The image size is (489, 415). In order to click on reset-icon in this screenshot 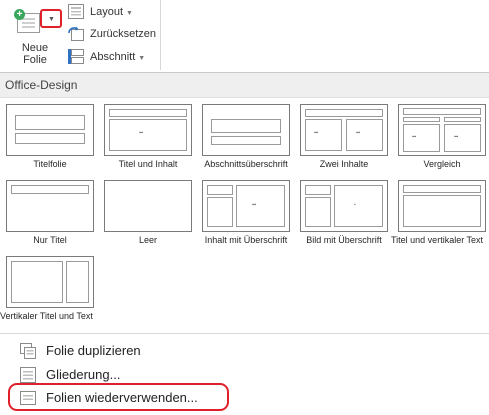, I will do `click(76, 33)`.